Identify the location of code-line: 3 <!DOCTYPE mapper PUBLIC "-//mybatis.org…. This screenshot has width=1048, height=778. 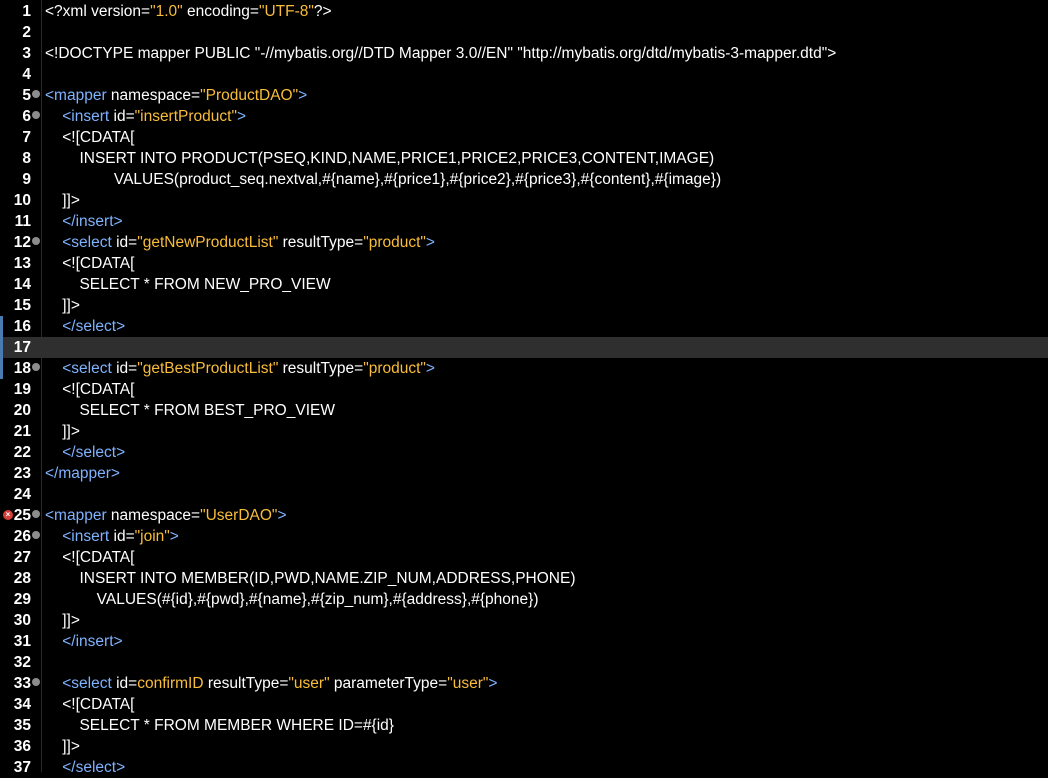
(524, 53).